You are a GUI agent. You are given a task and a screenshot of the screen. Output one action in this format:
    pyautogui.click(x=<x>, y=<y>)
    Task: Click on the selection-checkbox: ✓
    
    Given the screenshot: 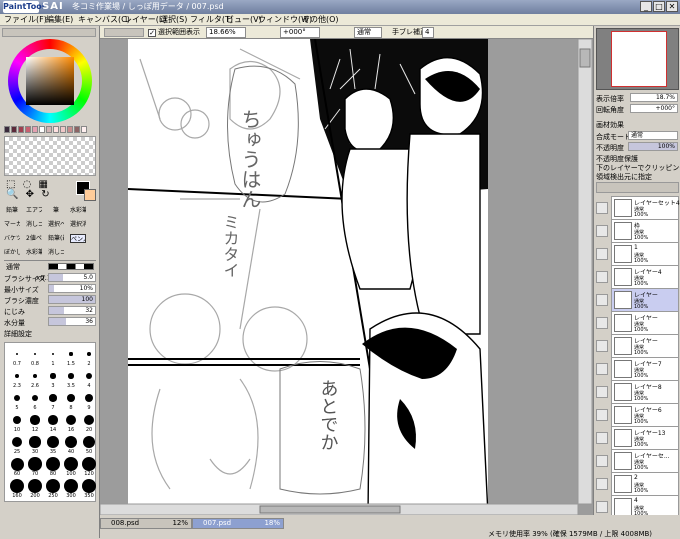 What is the action you would take?
    pyautogui.click(x=152, y=33)
    